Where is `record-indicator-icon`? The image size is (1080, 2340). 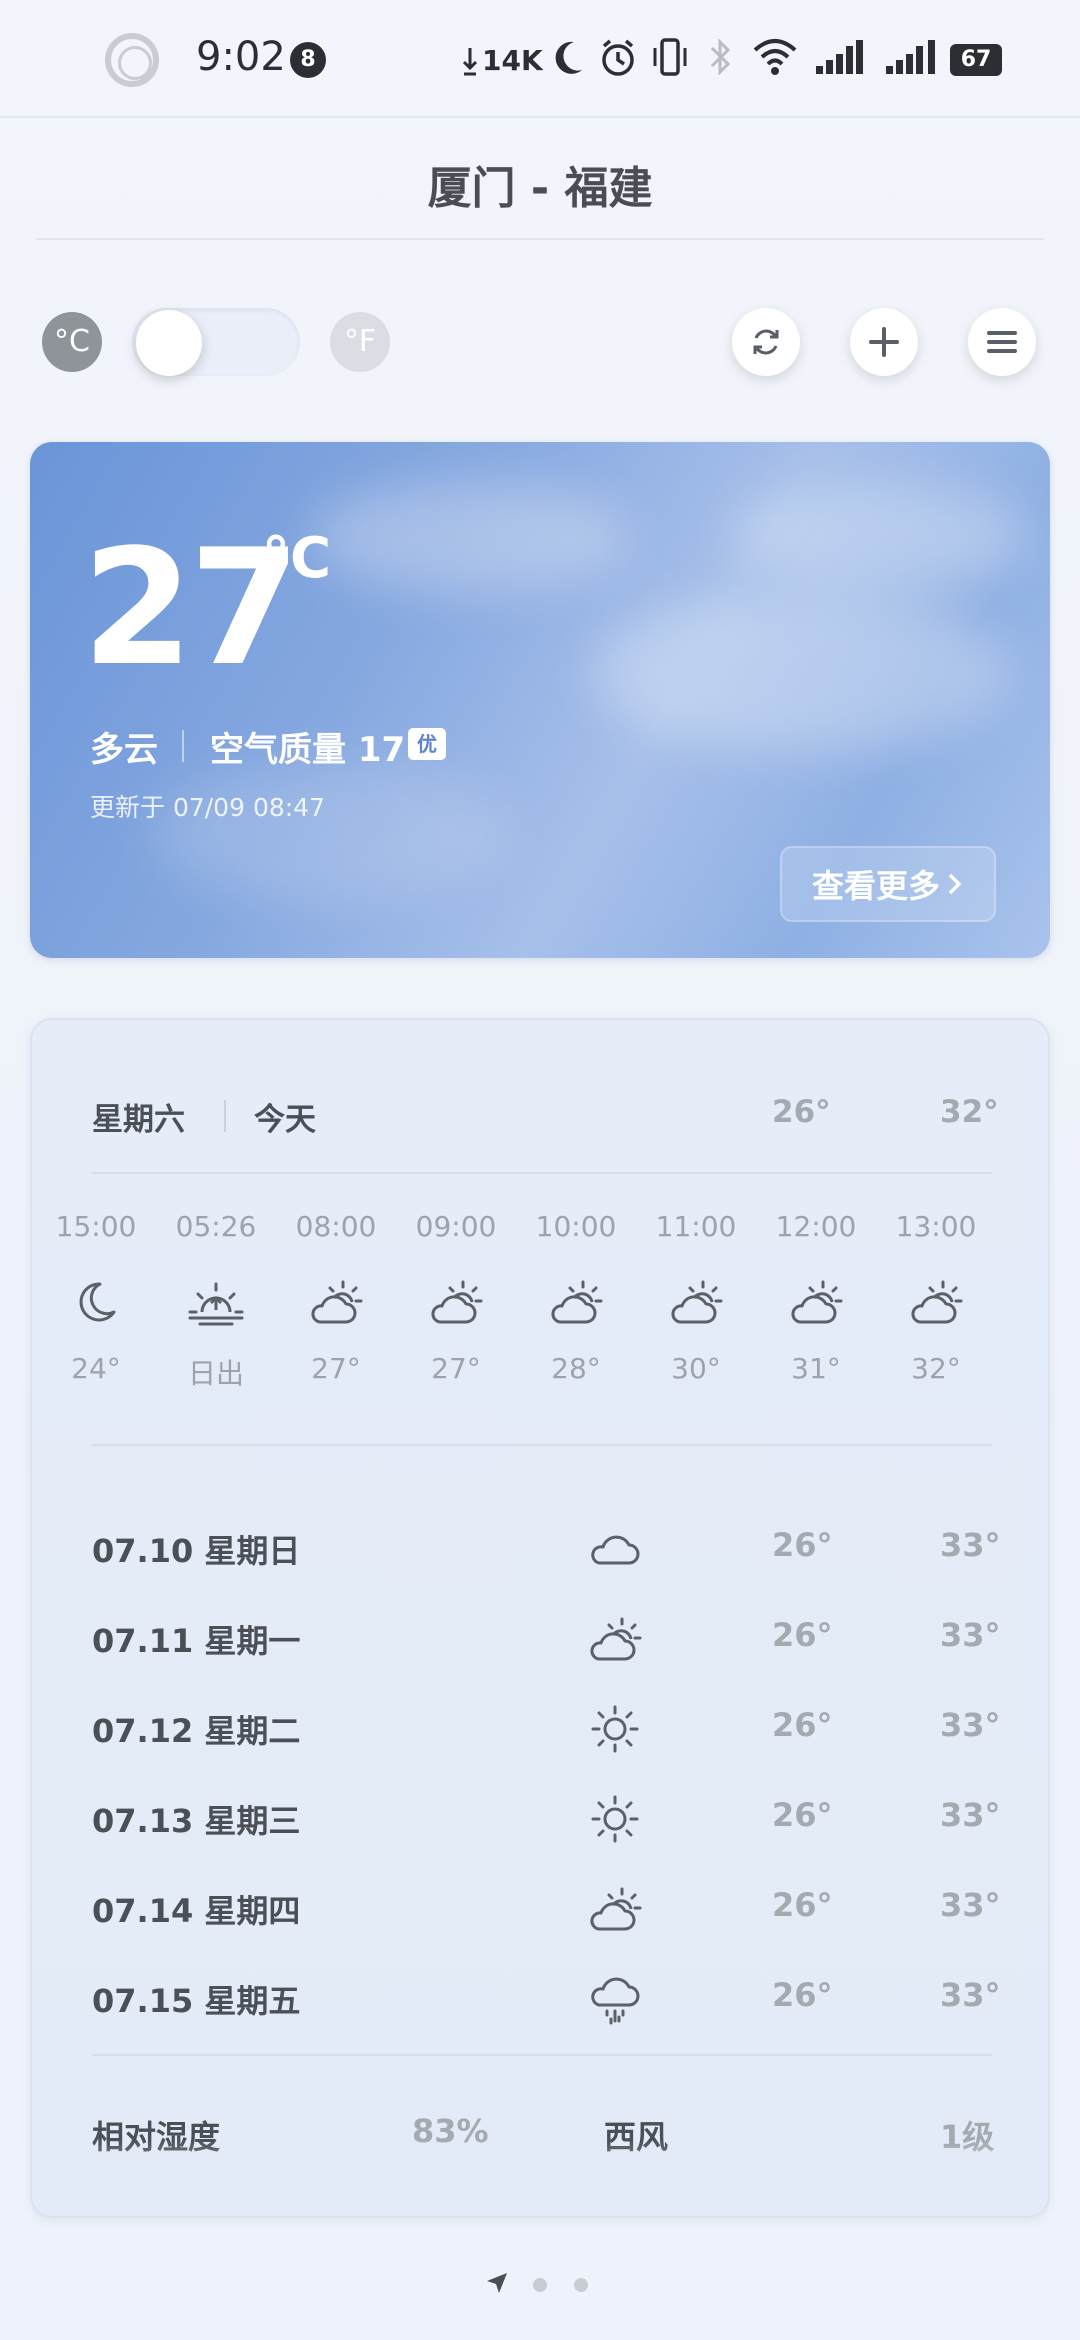 record-indicator-icon is located at coordinates (132, 60).